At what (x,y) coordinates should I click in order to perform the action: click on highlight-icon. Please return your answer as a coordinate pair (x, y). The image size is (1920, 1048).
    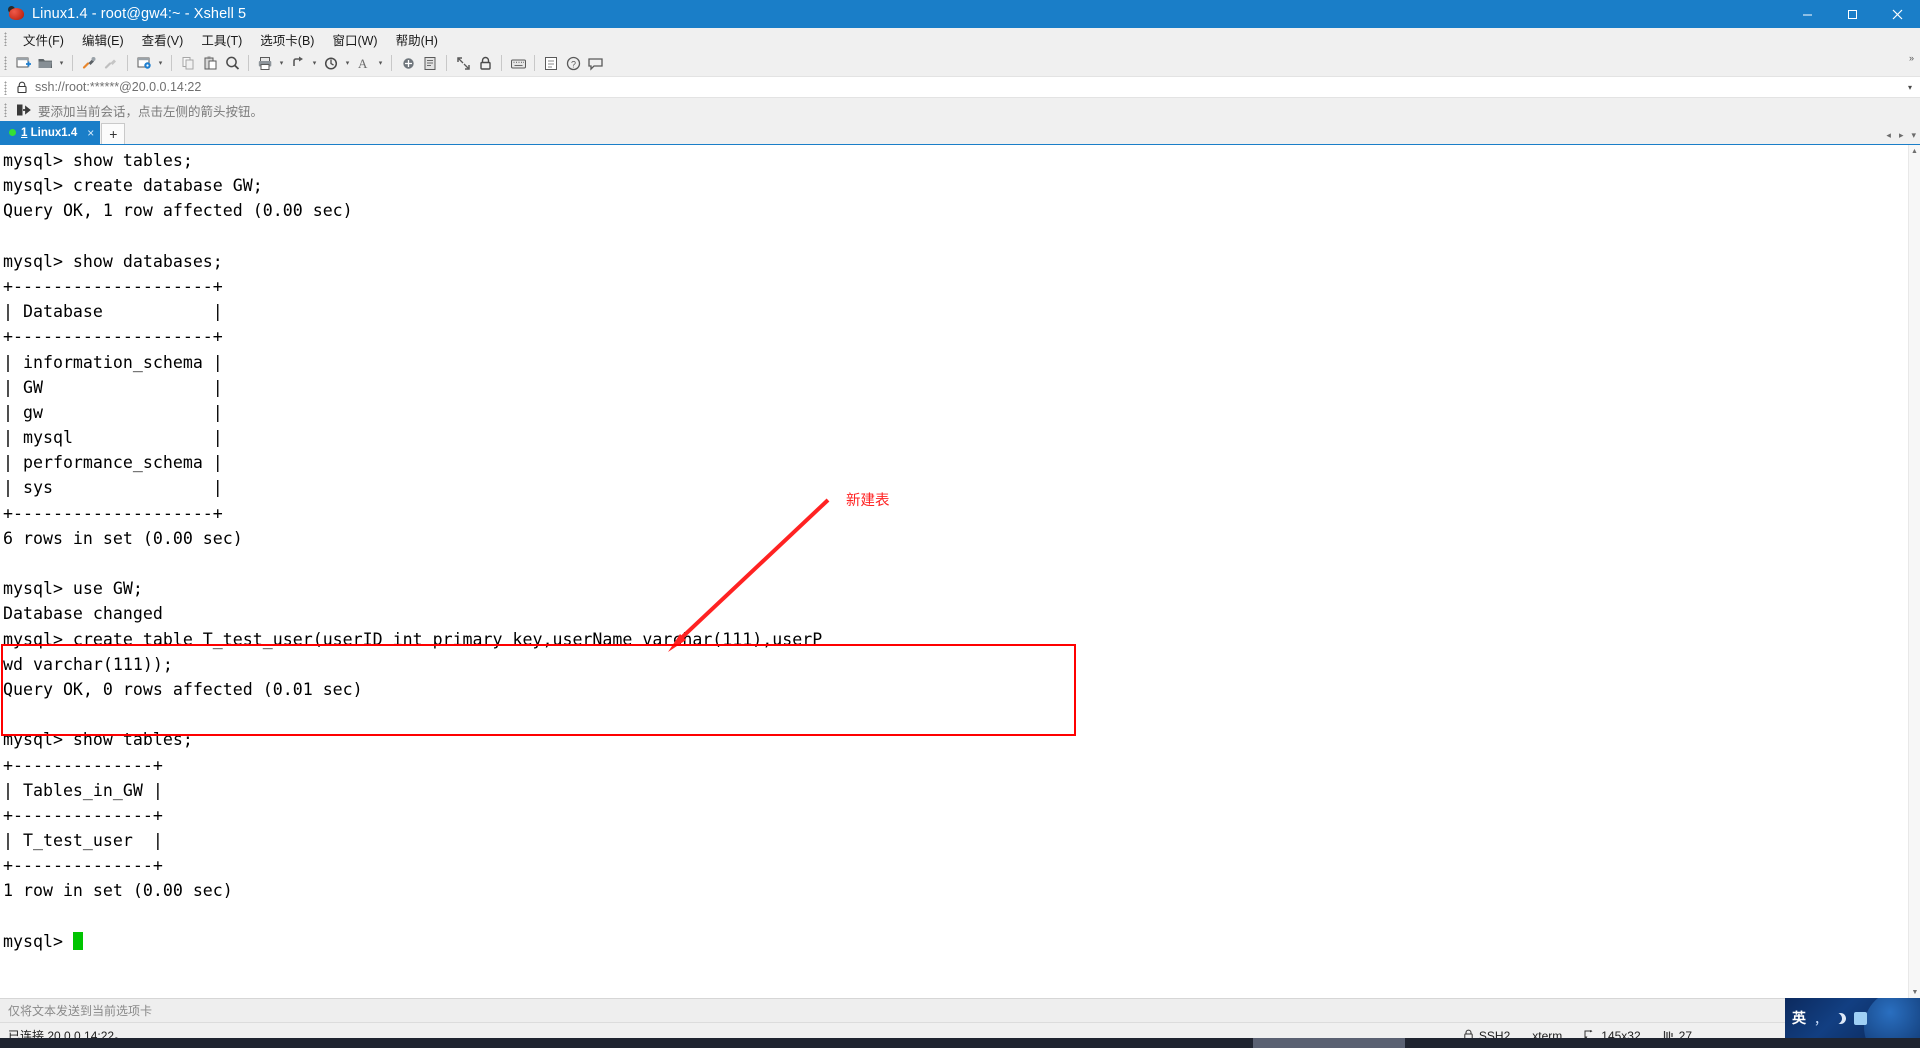
    Looking at the image, I should click on (408, 63).